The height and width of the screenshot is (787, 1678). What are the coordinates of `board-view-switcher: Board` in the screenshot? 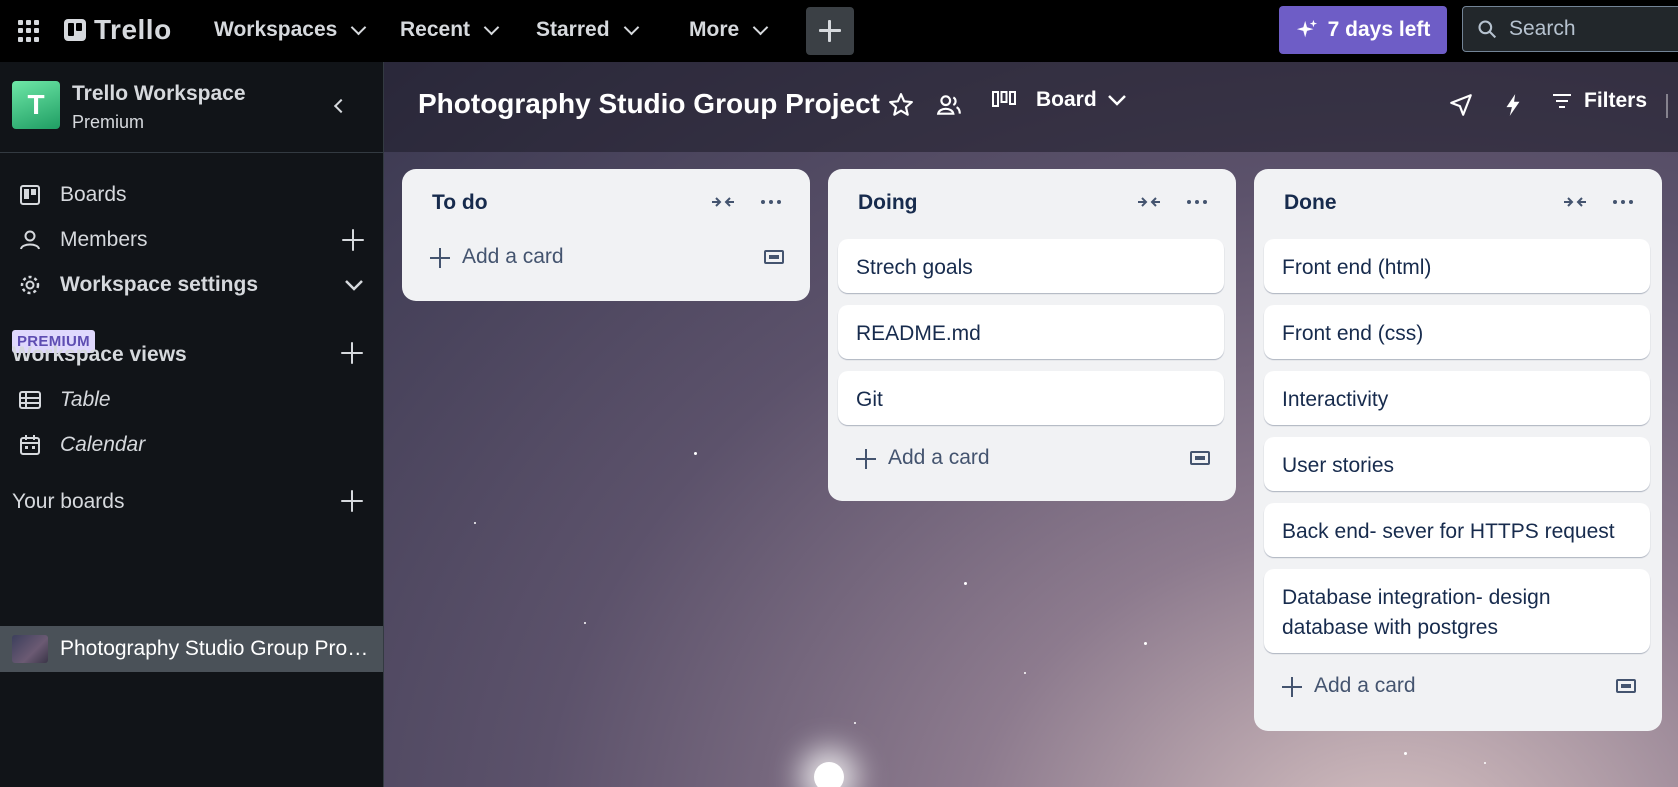 It's located at (1059, 100).